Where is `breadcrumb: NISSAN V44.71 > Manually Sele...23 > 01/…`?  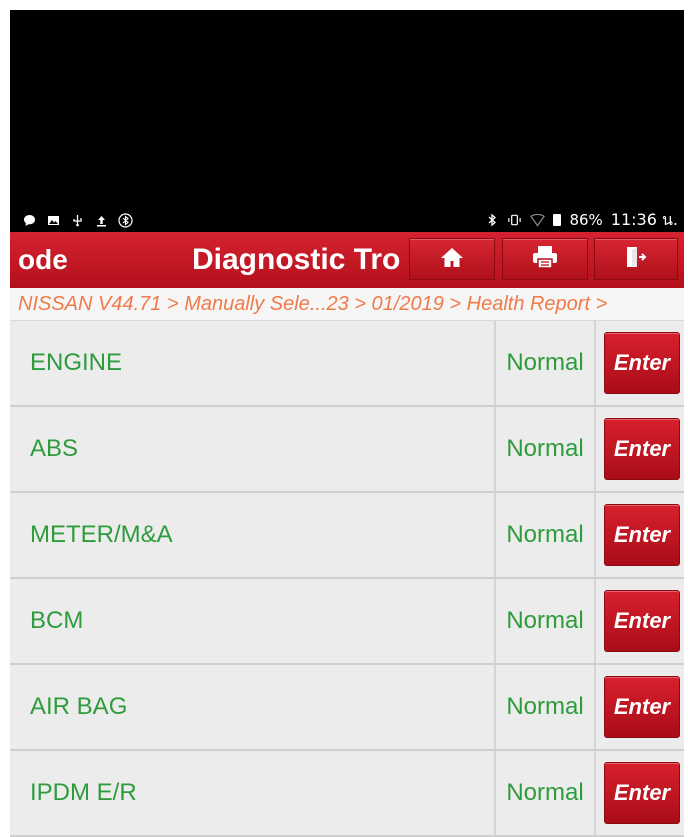 breadcrumb: NISSAN V44.71 > Manually Sele...23 > 01/… is located at coordinates (347, 304).